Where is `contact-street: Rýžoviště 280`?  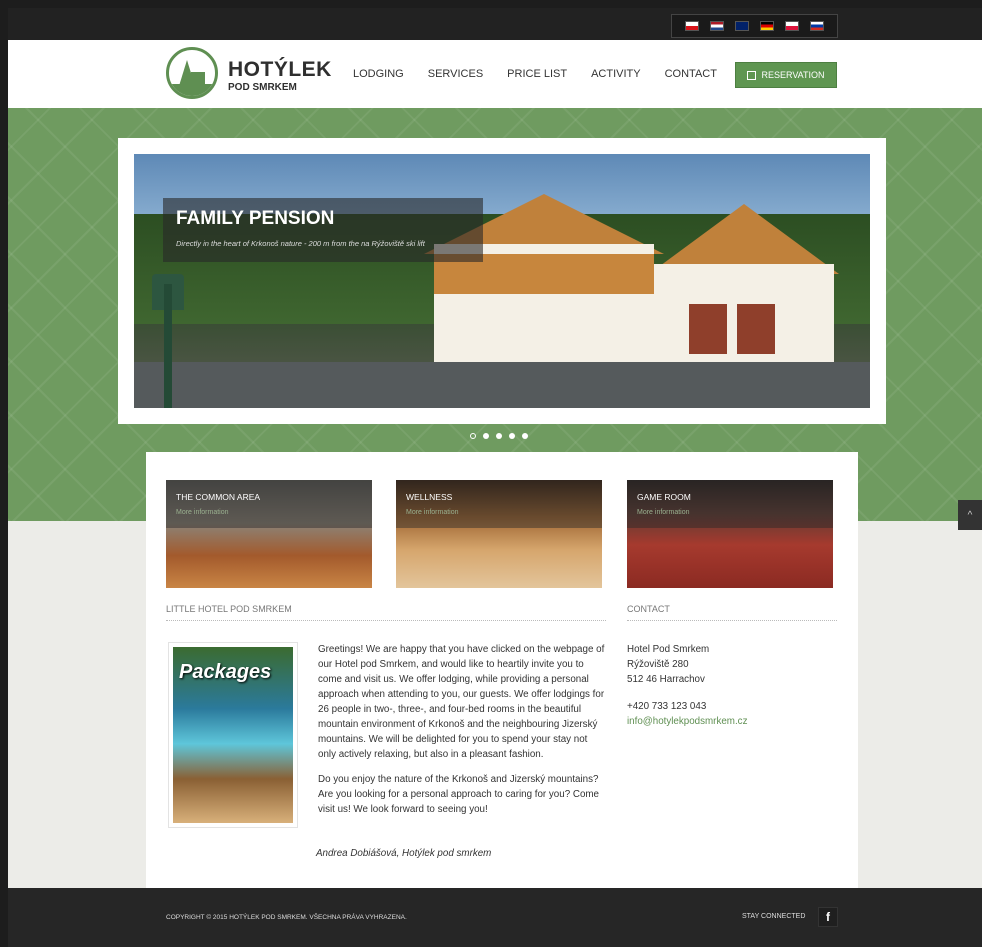
contact-street: Rýžoviště 280 is located at coordinates (658, 664).